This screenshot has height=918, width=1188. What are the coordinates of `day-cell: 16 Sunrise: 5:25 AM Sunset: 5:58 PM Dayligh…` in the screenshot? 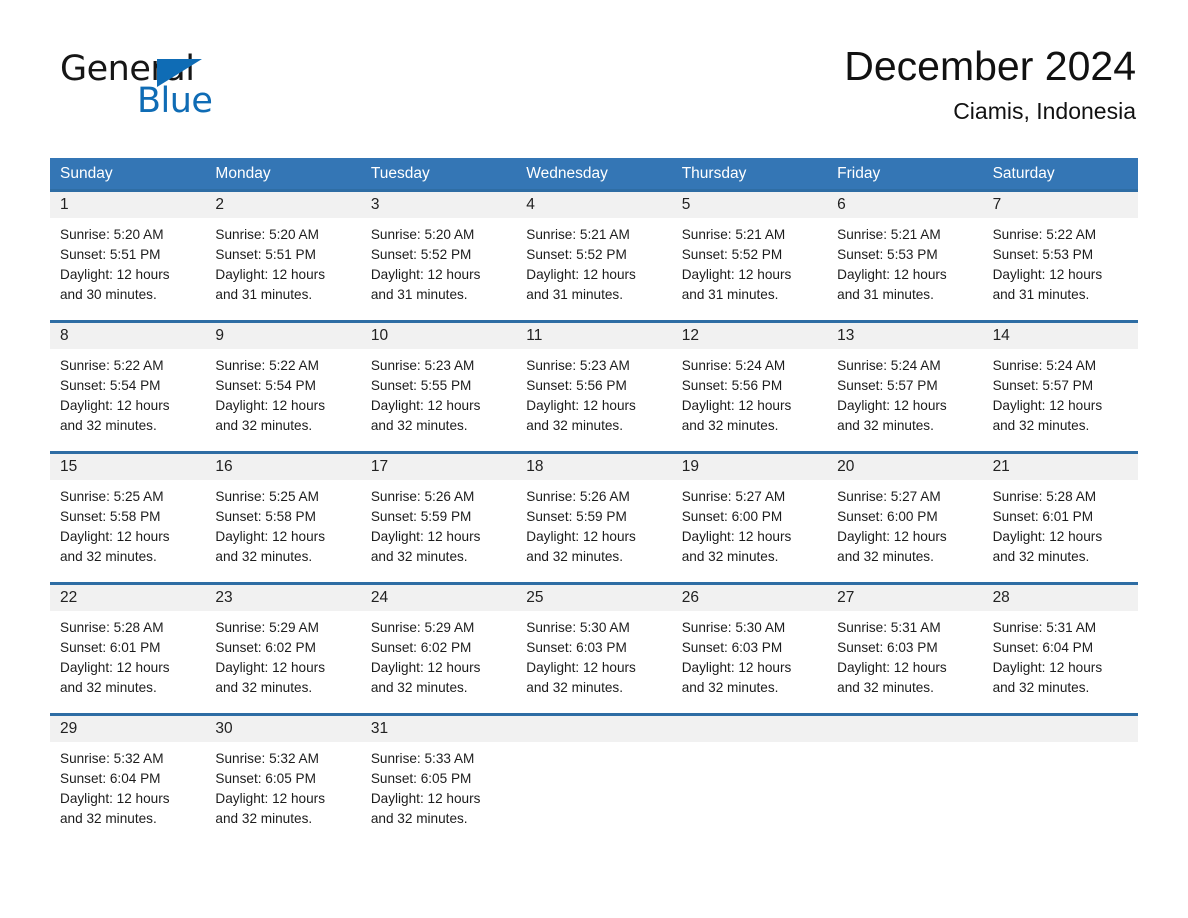 It's located at (283, 510).